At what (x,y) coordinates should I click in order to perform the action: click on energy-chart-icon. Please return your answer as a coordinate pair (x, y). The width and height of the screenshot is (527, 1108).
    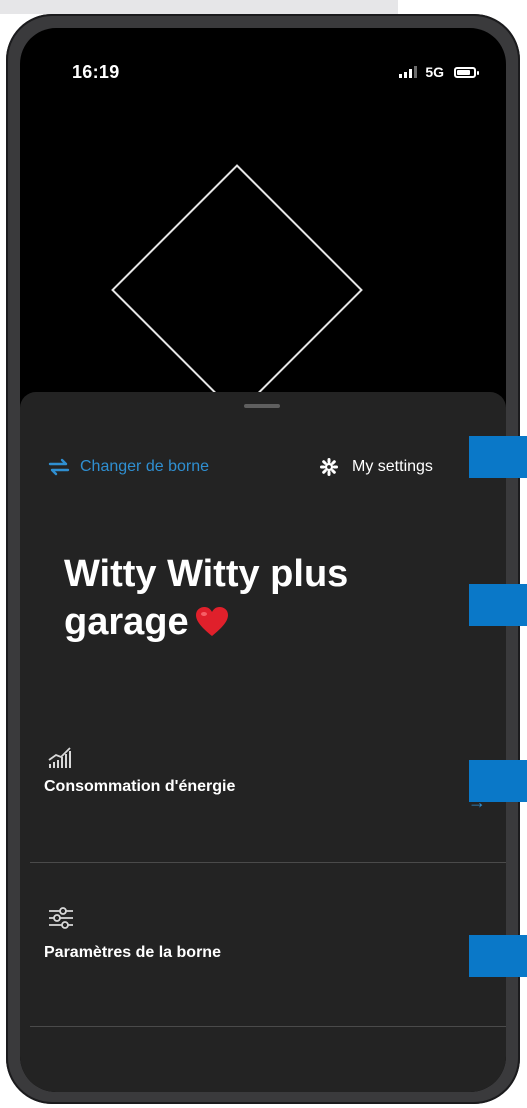
    Looking at the image, I should click on (59, 757).